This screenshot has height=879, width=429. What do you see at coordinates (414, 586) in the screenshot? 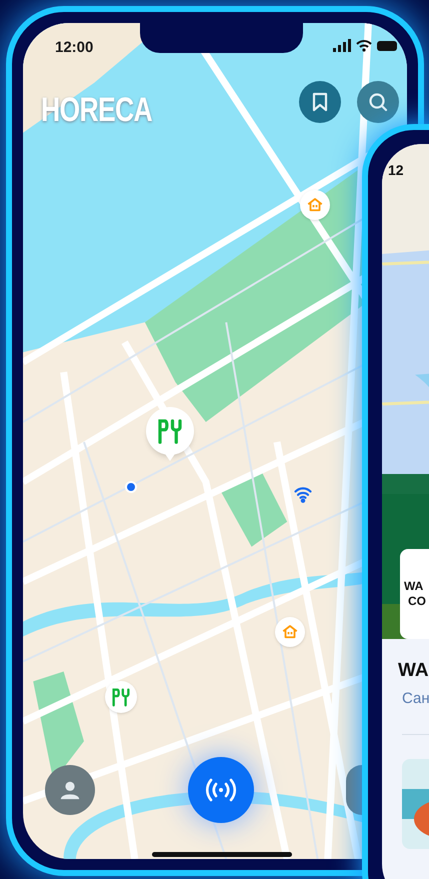
I see `venue-logo-text: WA` at bounding box center [414, 586].